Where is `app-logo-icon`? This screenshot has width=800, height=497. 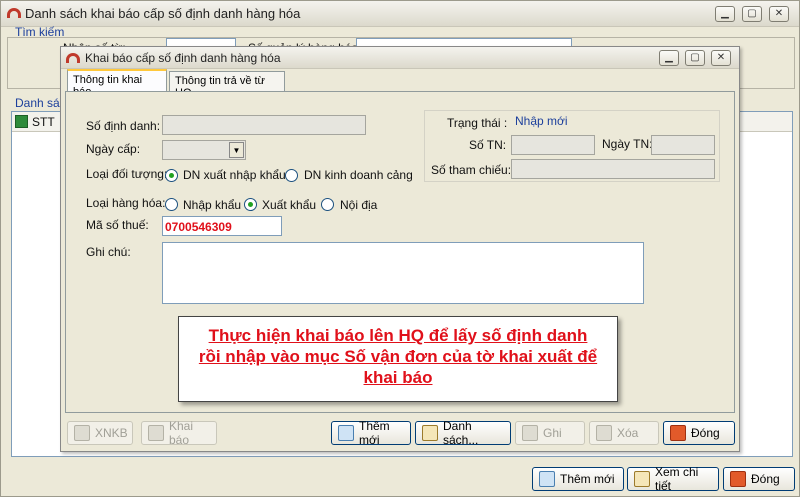
app-logo-icon is located at coordinates (14, 13).